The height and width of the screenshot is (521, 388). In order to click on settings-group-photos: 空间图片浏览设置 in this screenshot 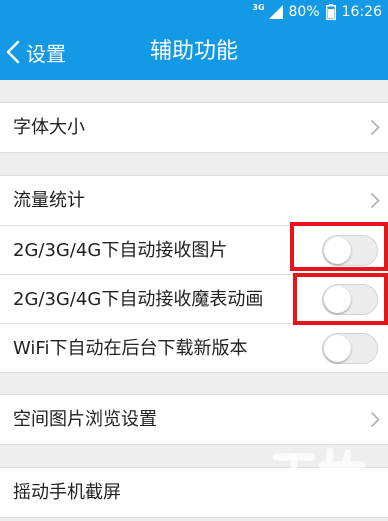, I will do `click(194, 419)`.